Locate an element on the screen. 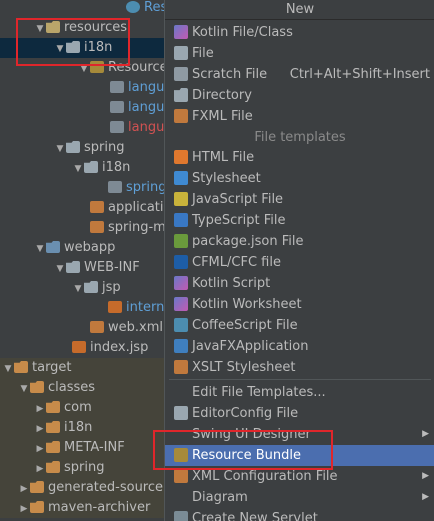  typescript-icon is located at coordinates (181, 220).